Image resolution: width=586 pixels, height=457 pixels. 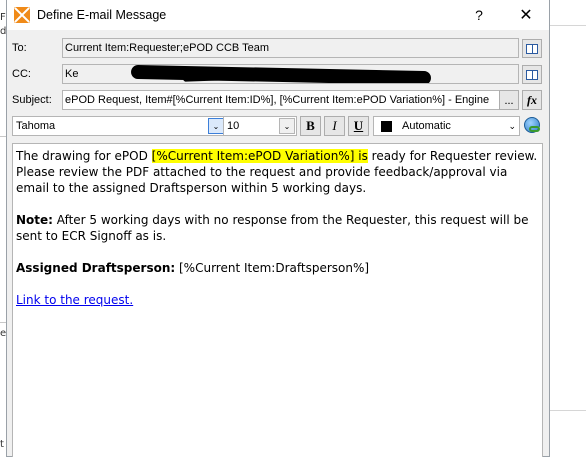 What do you see at coordinates (532, 100) in the screenshot?
I see `subject-formula-button: fx` at bounding box center [532, 100].